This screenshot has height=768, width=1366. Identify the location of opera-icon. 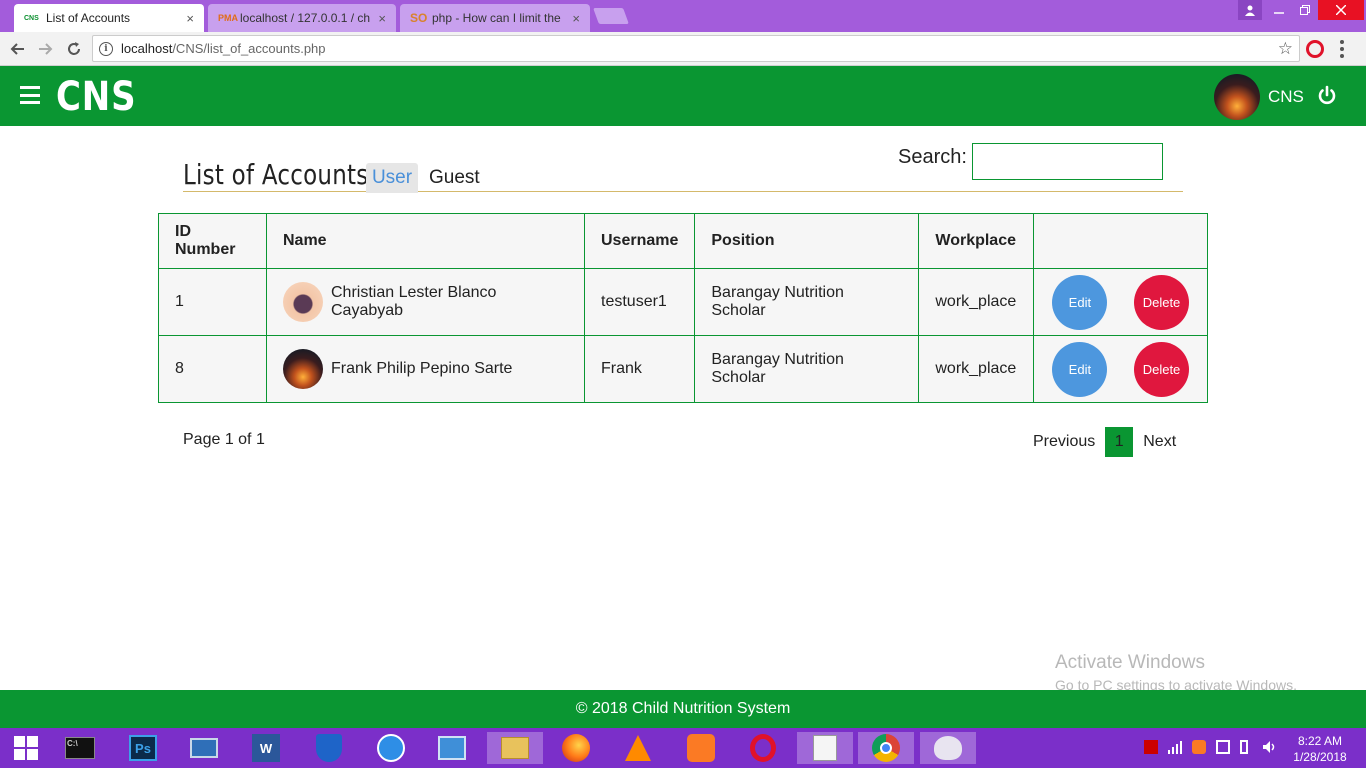
(763, 748).